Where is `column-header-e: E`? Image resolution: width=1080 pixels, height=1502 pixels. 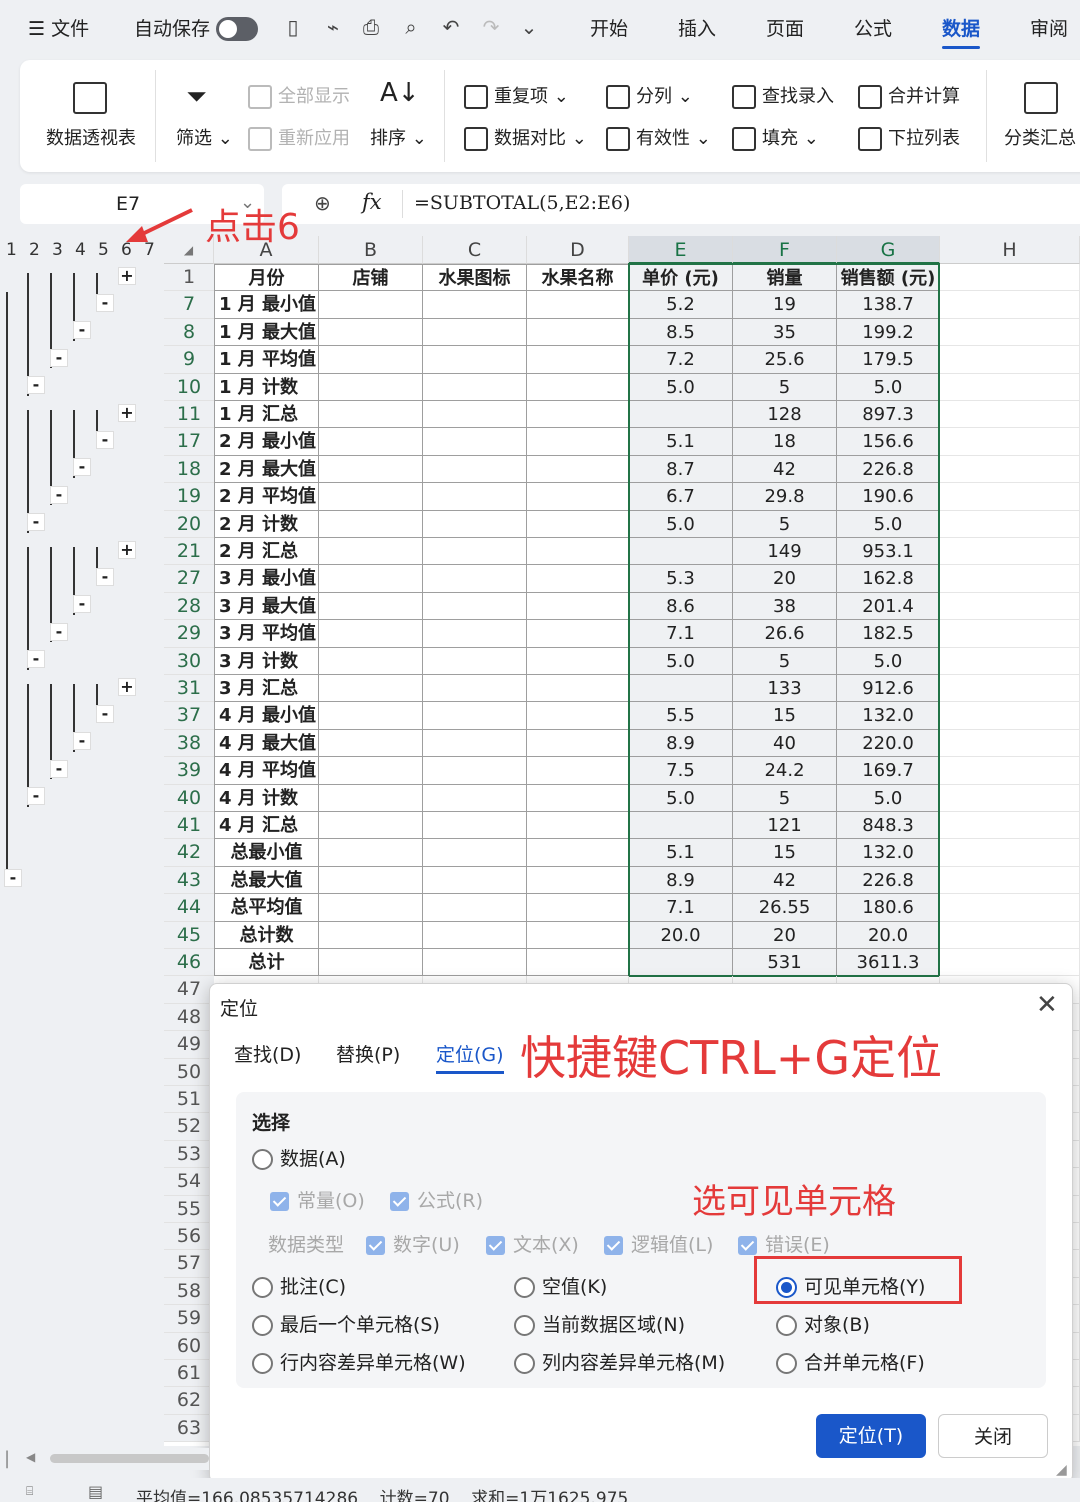
column-header-e: E is located at coordinates (681, 250).